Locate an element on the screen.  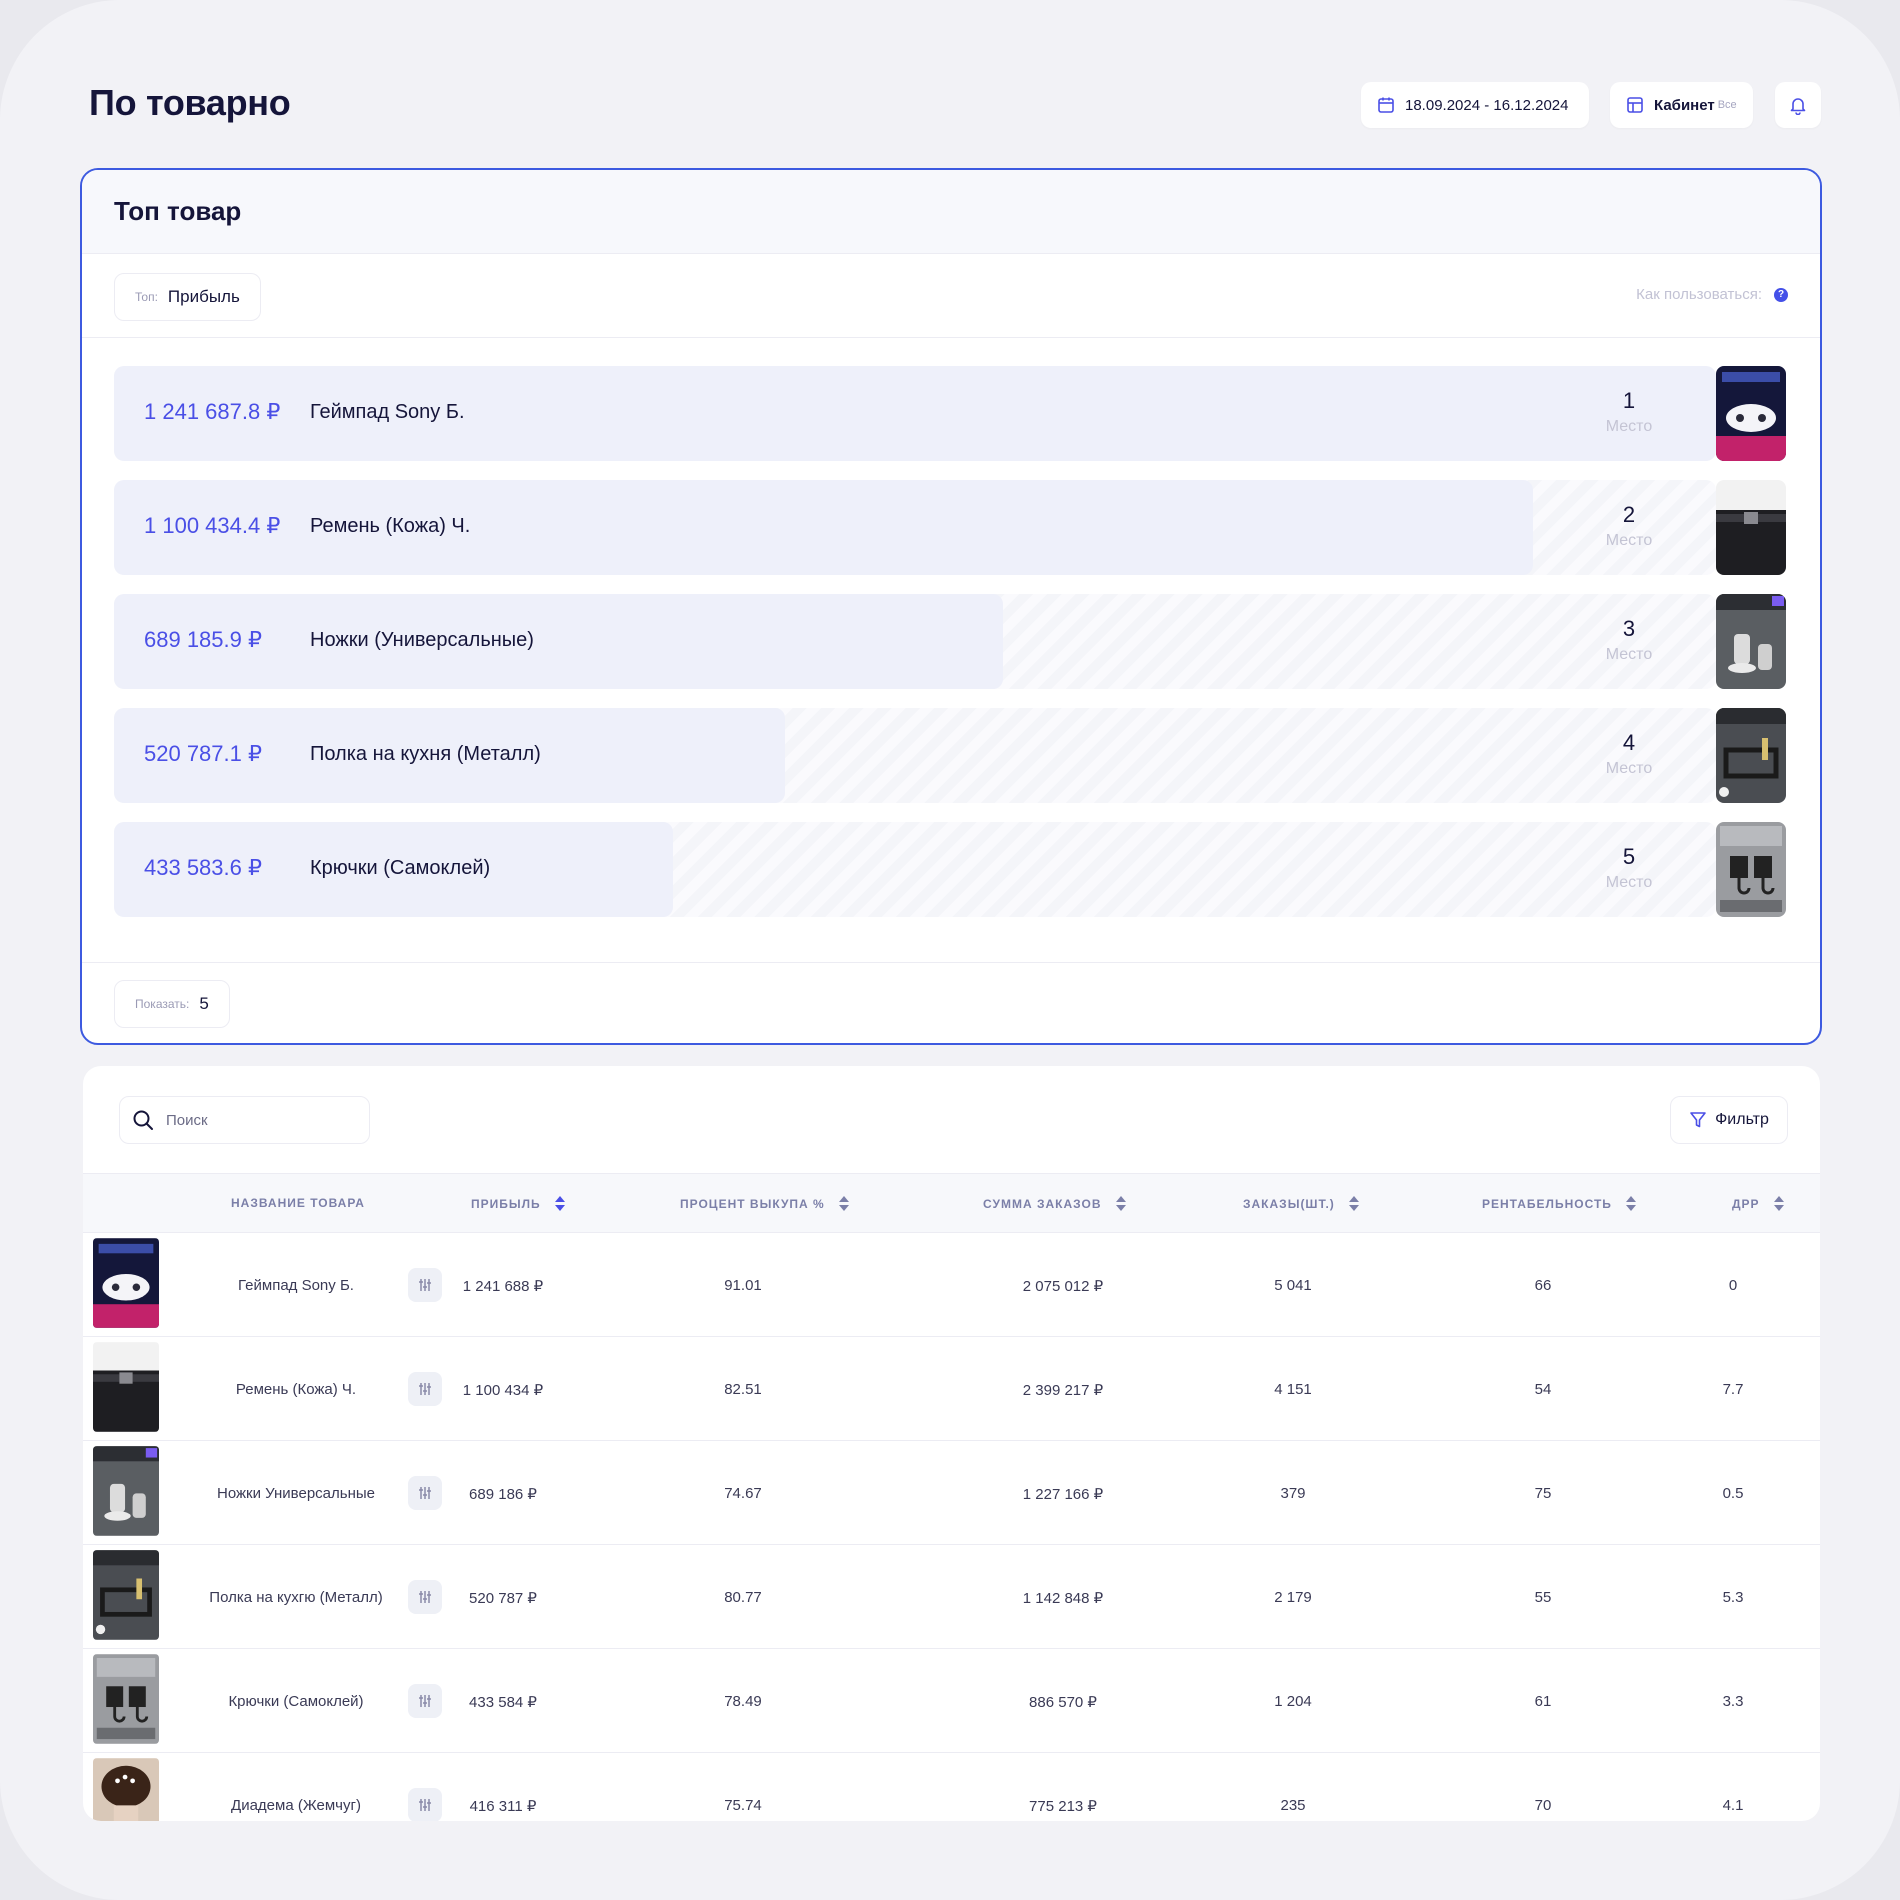
top-card-header: Топ товар is located at coordinates (951, 212).